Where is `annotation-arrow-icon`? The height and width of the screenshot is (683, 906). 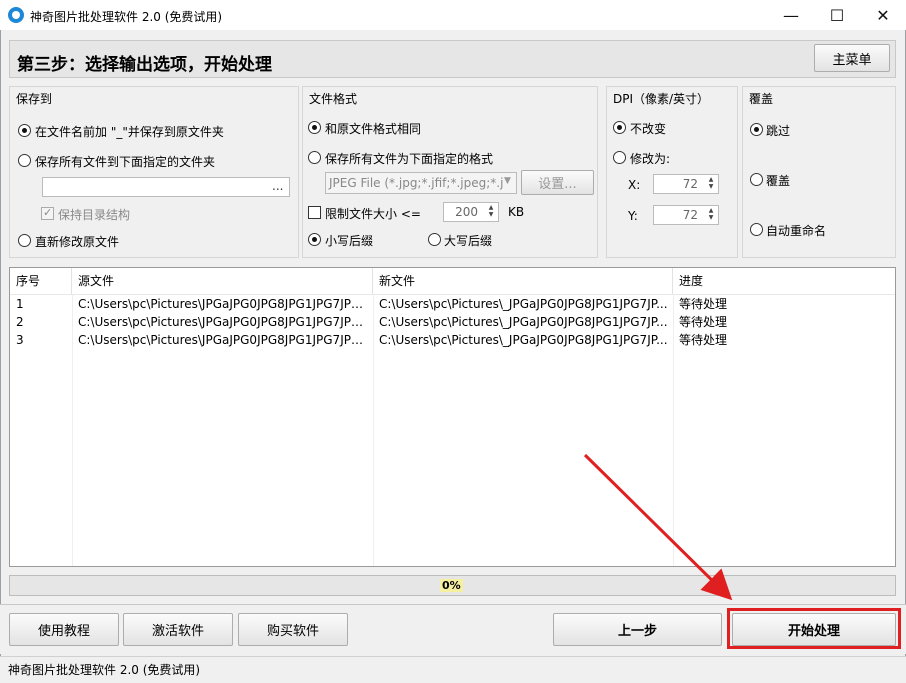
annotation-arrow-icon is located at coordinates (658, 527).